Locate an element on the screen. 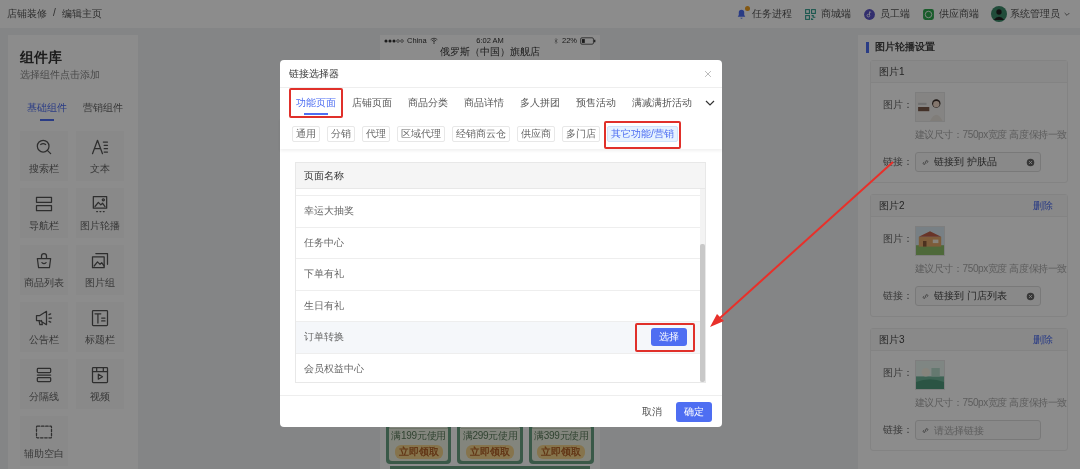  tab: 预售活动 is located at coordinates (596, 103).